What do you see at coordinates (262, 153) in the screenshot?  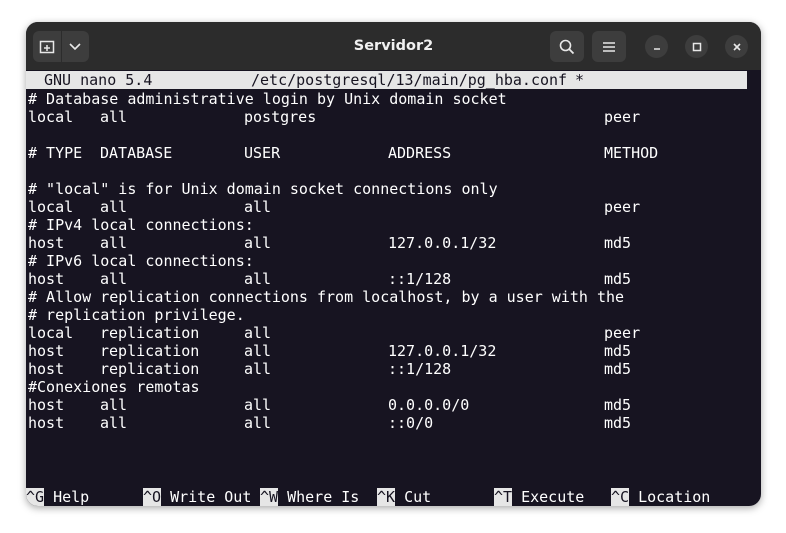 I see `hba-field: USER` at bounding box center [262, 153].